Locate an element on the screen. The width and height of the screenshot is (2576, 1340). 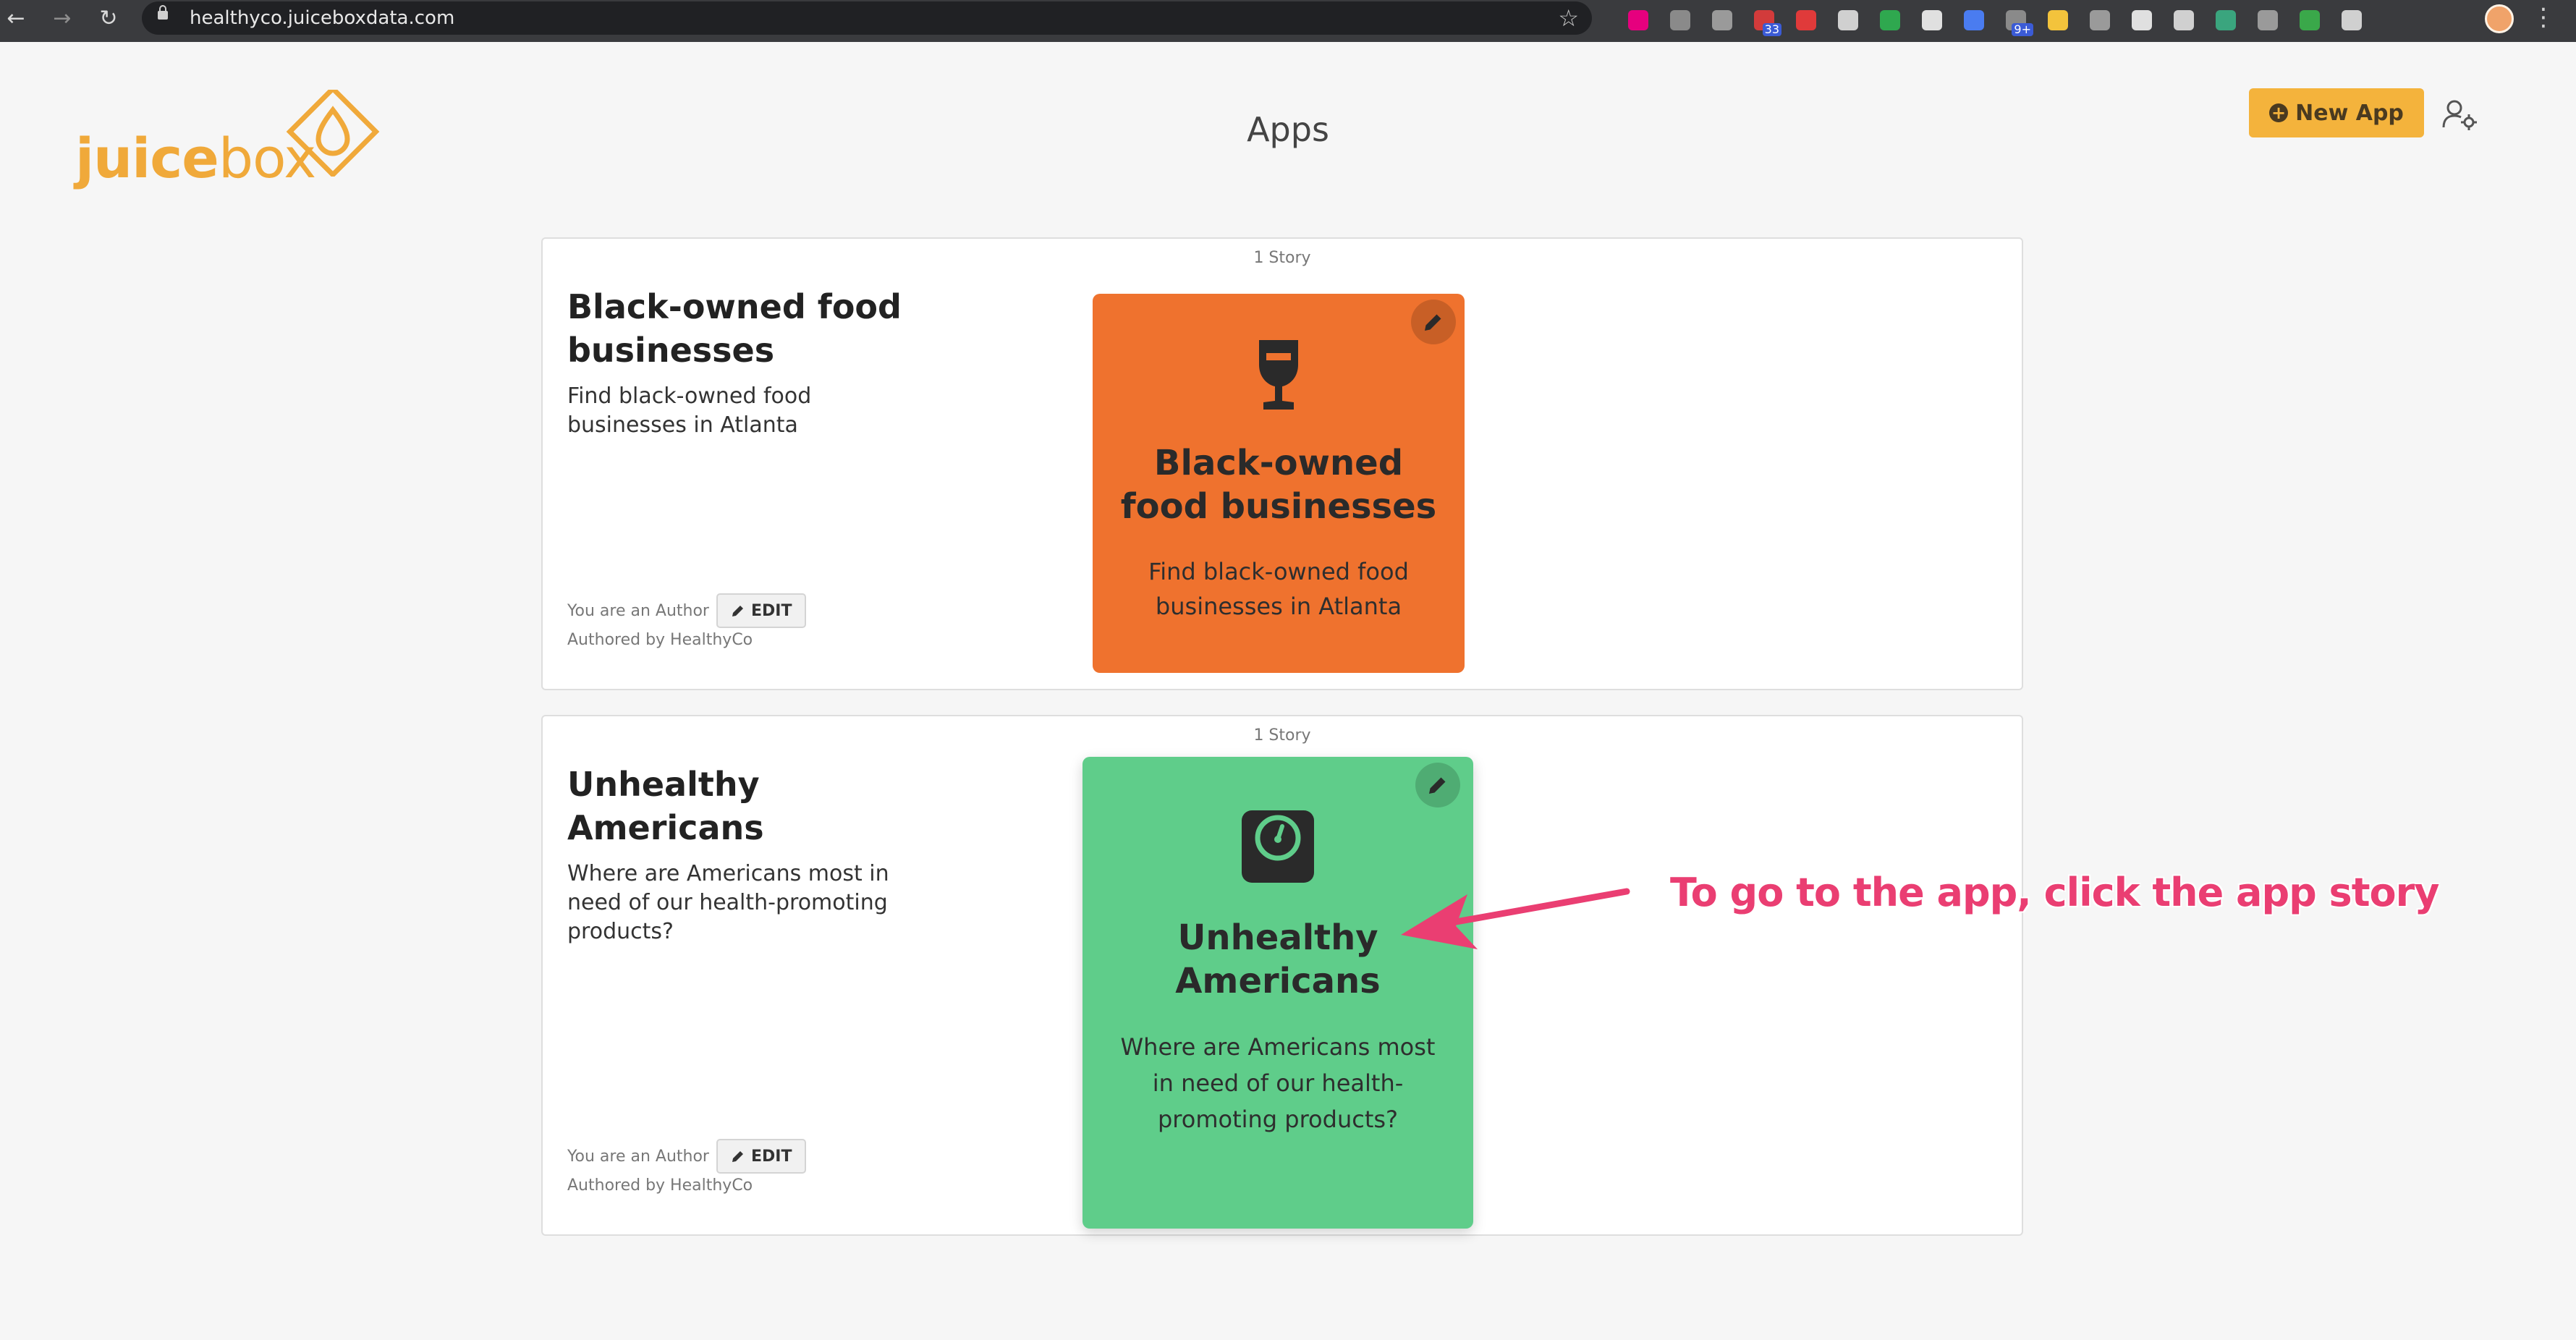
plus-circle-icon: + is located at coordinates (2279, 112).